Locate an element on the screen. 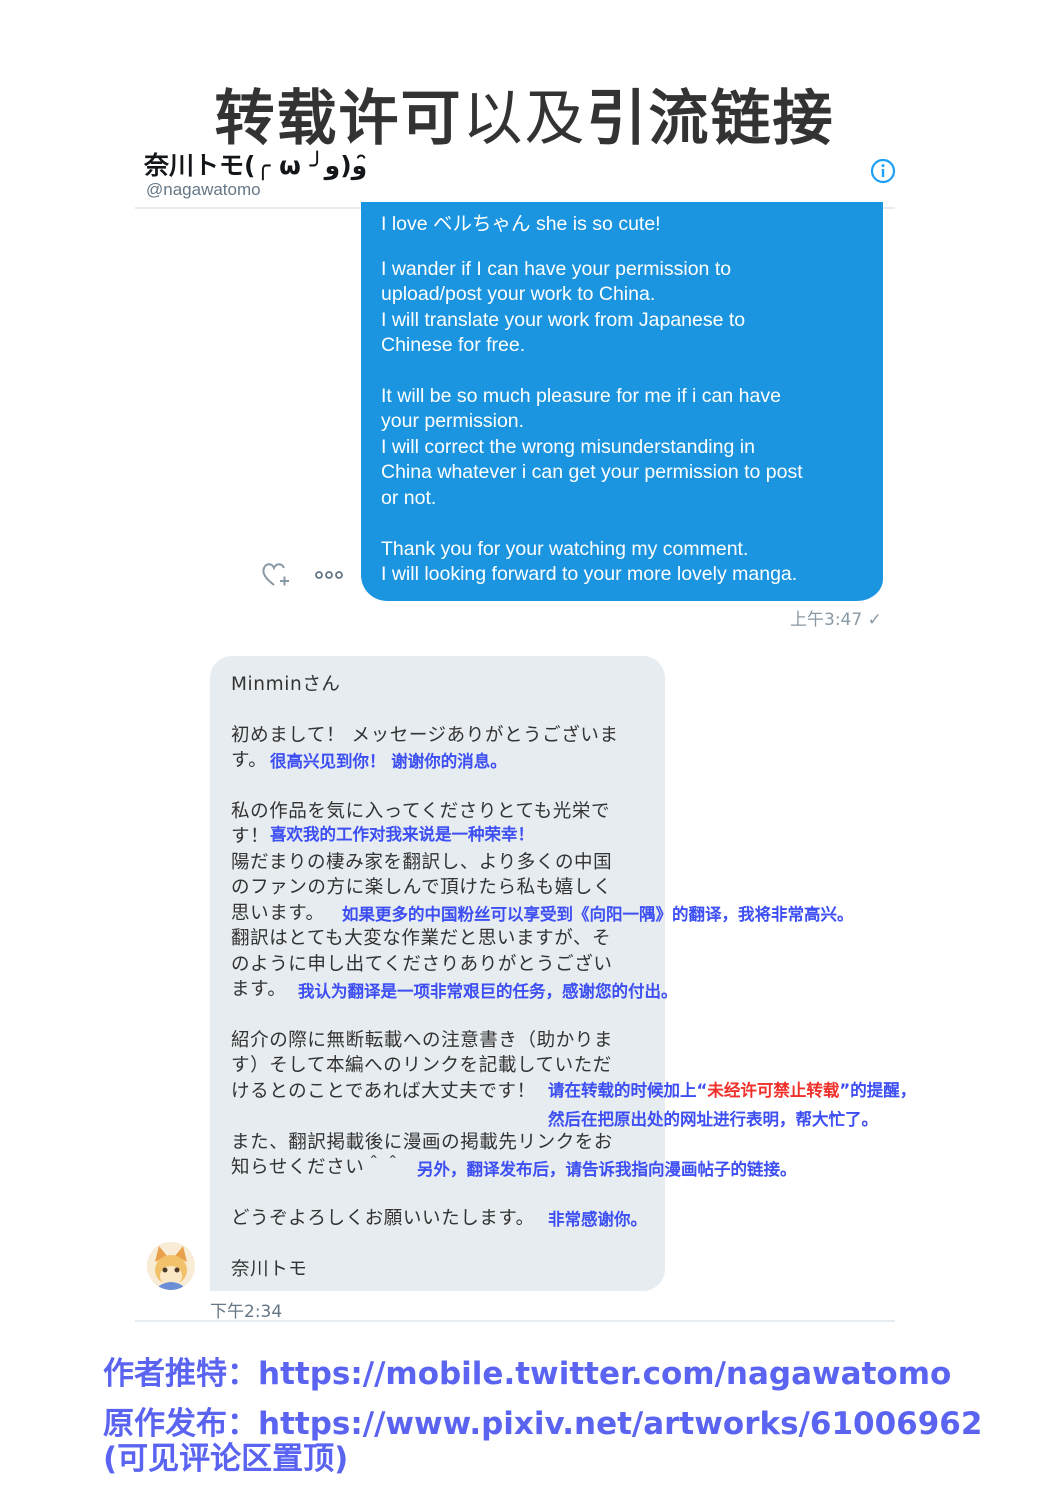  cn-note-5-warning: 未经许可禁止转载 is located at coordinates (773, 1090).